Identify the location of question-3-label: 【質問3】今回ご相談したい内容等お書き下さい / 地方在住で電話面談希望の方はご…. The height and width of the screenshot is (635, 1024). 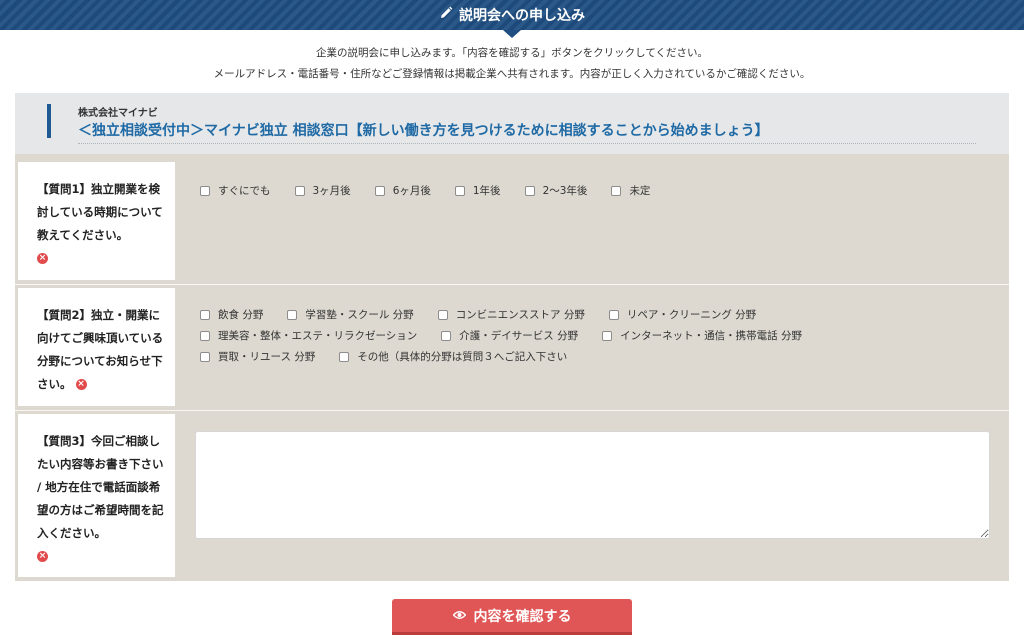
(96, 495).